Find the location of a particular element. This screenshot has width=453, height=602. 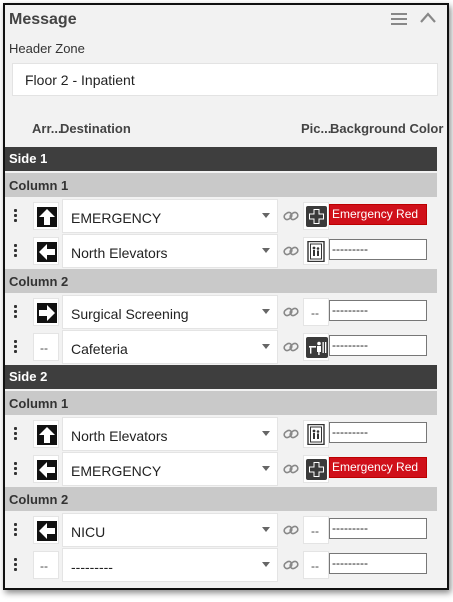

side-header: Side 2 is located at coordinates (221, 377).